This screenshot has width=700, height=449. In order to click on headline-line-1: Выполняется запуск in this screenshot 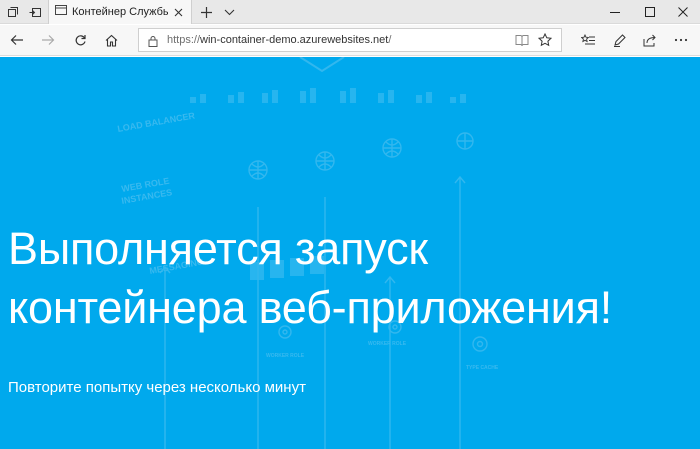, I will do `click(218, 248)`.